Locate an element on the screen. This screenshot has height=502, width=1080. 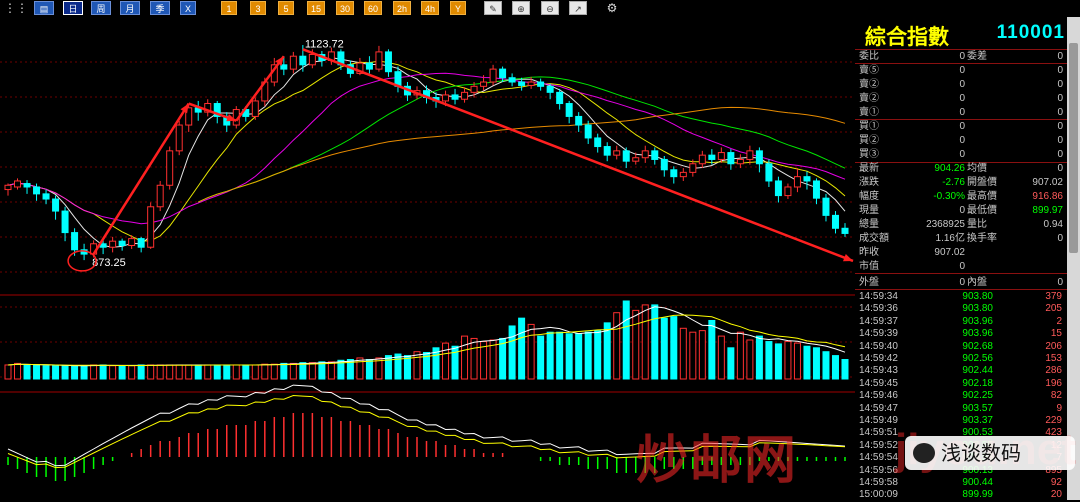
panel-header: 綜合指數 110001 is located at coordinates (961, 33).